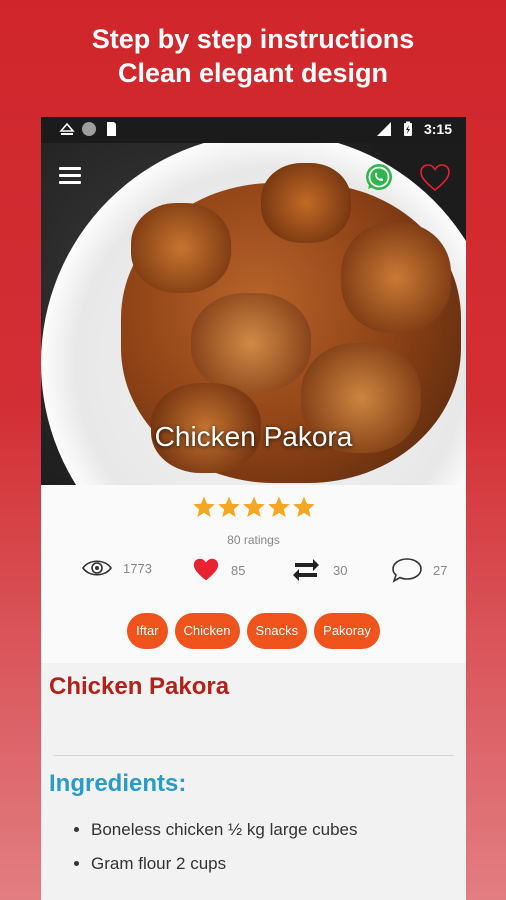  What do you see at coordinates (253, 436) in the screenshot?
I see `hero-recipe-title: Chicken Pakora` at bounding box center [253, 436].